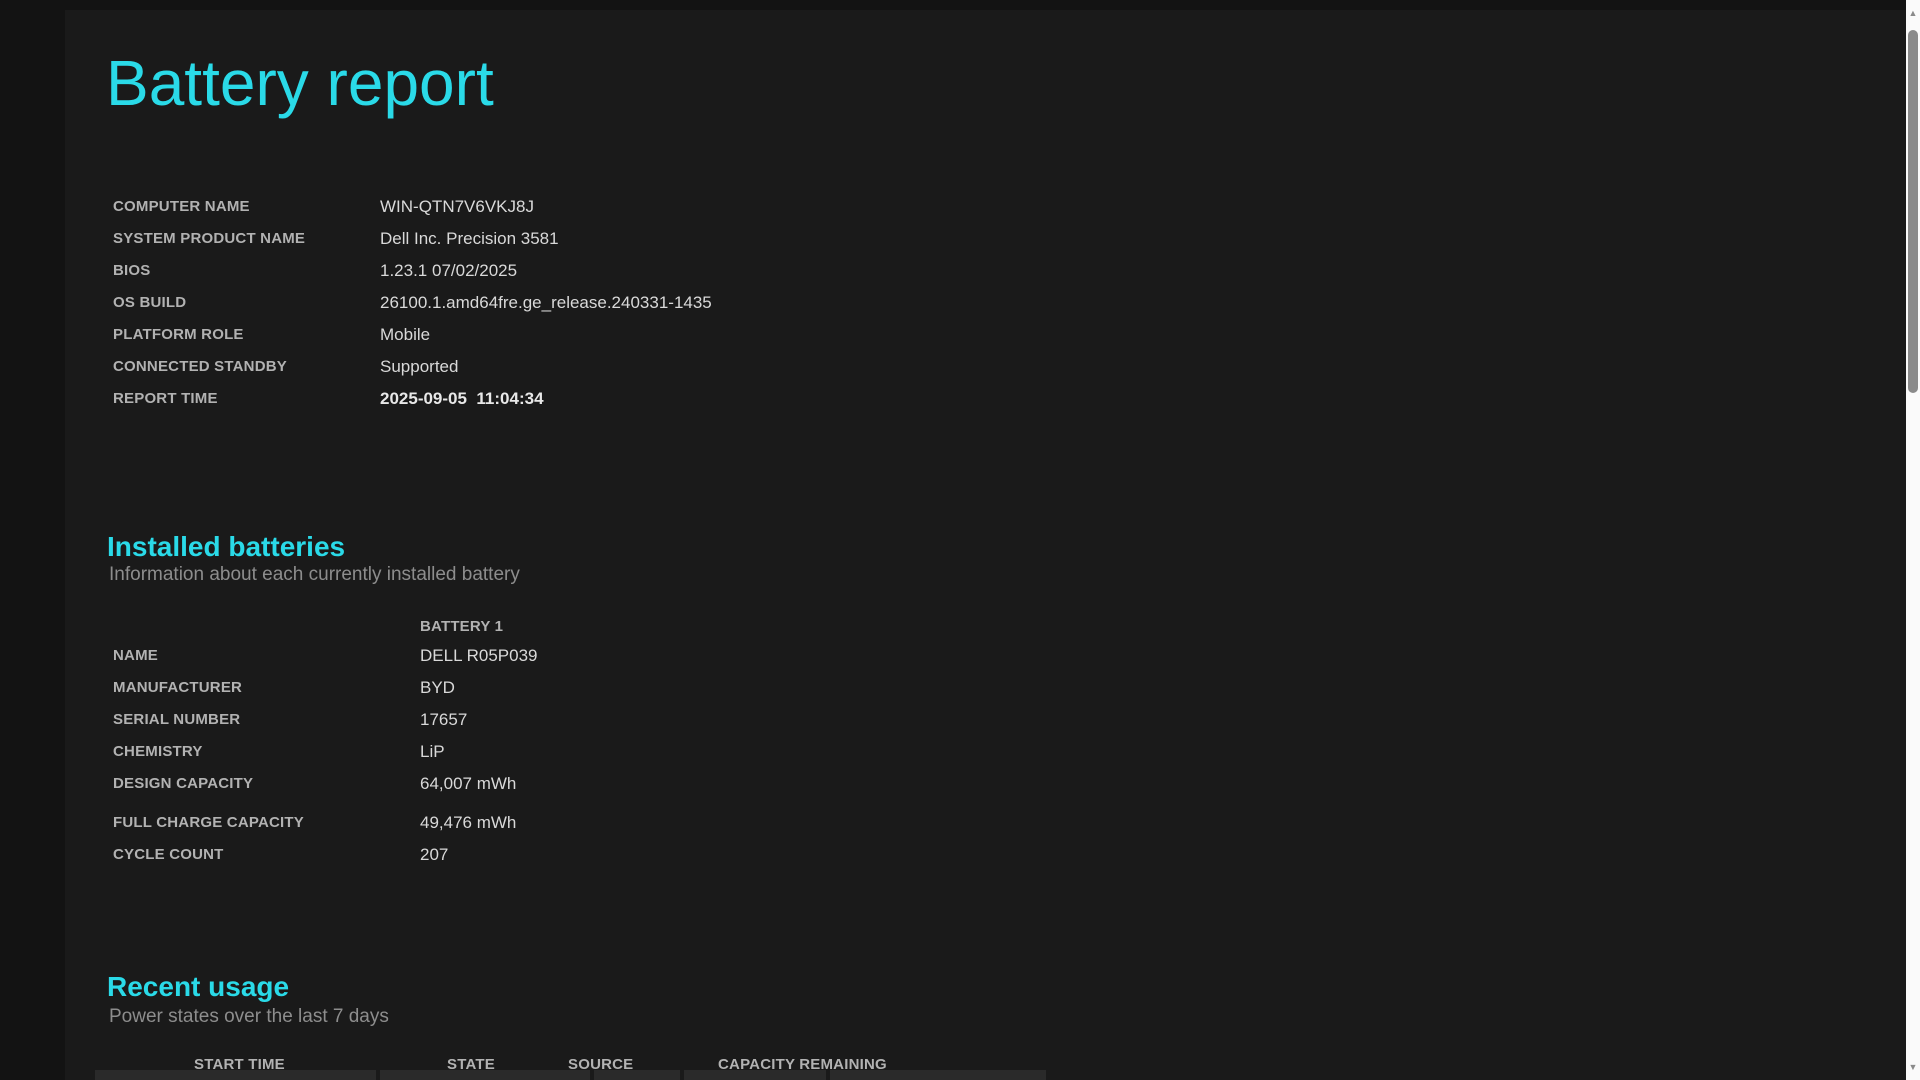 This screenshot has width=1920, height=1080. What do you see at coordinates (550, 823) in the screenshot?
I see `table-row: FULL CHARGE CAPACITY 49,476 mWh` at bounding box center [550, 823].